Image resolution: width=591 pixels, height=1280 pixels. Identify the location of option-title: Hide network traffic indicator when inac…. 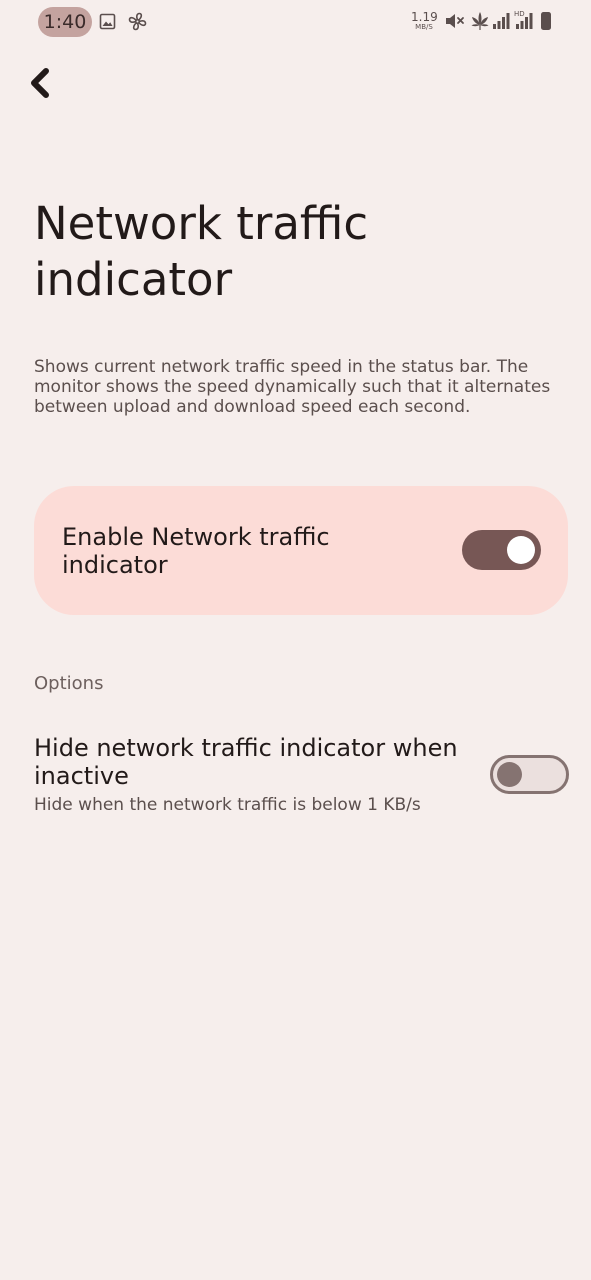
(246, 762).